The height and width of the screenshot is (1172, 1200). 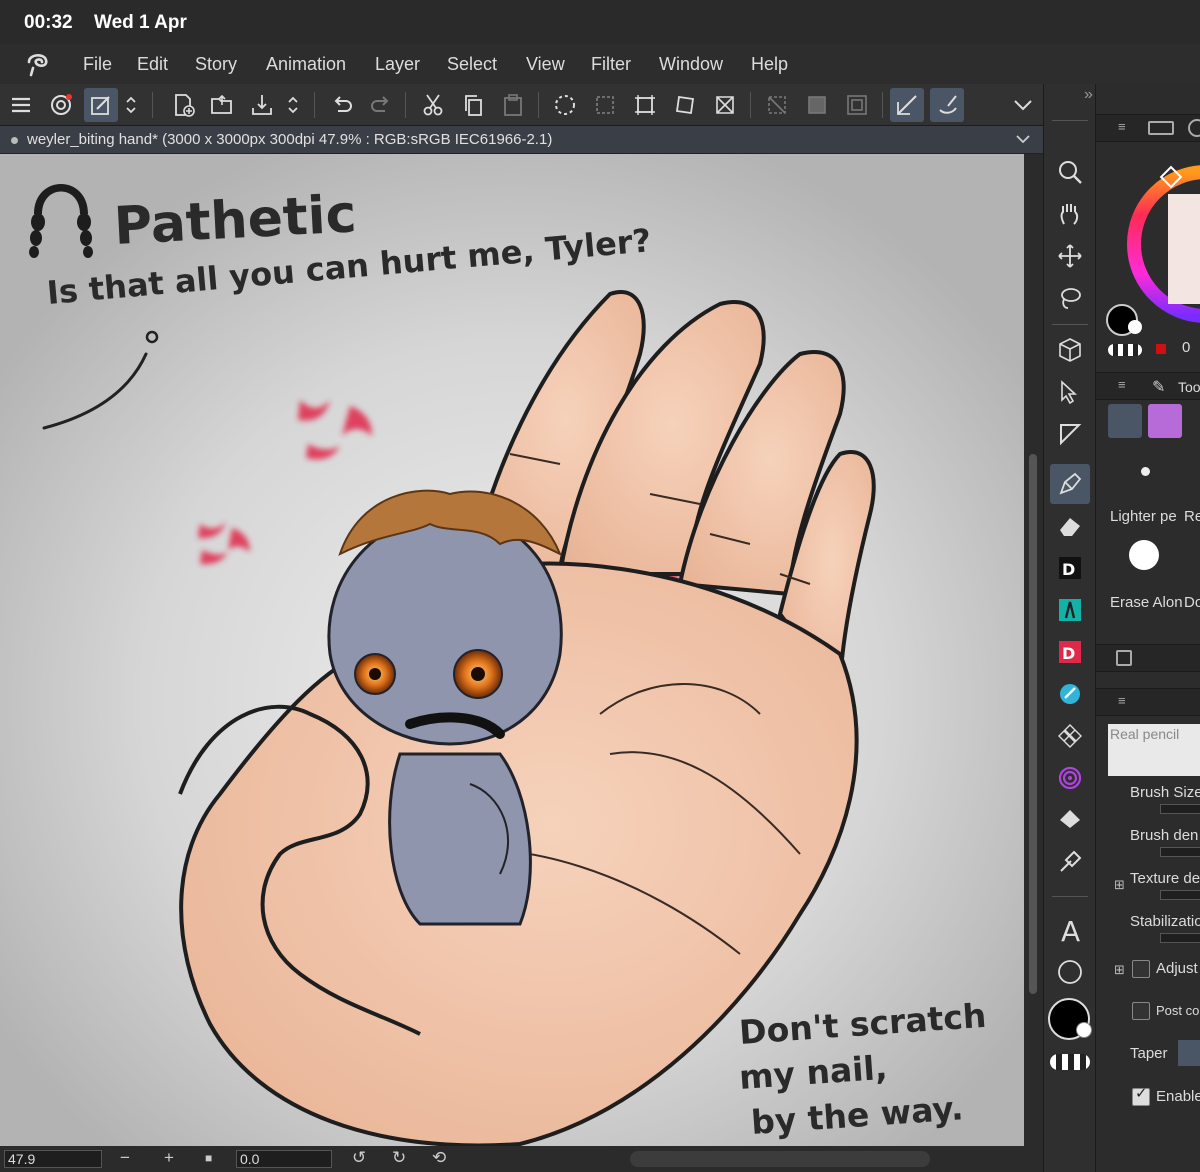 What do you see at coordinates (222, 105) in the screenshot?
I see `open-folder-icon` at bounding box center [222, 105].